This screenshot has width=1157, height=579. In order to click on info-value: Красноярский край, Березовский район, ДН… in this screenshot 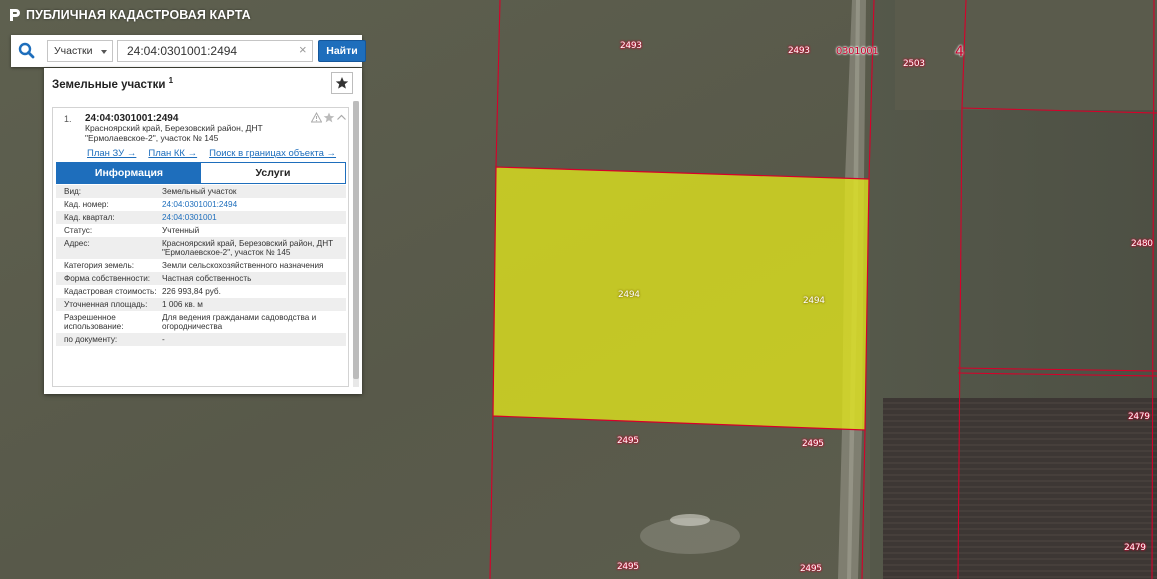, I will do `click(248, 248)`.